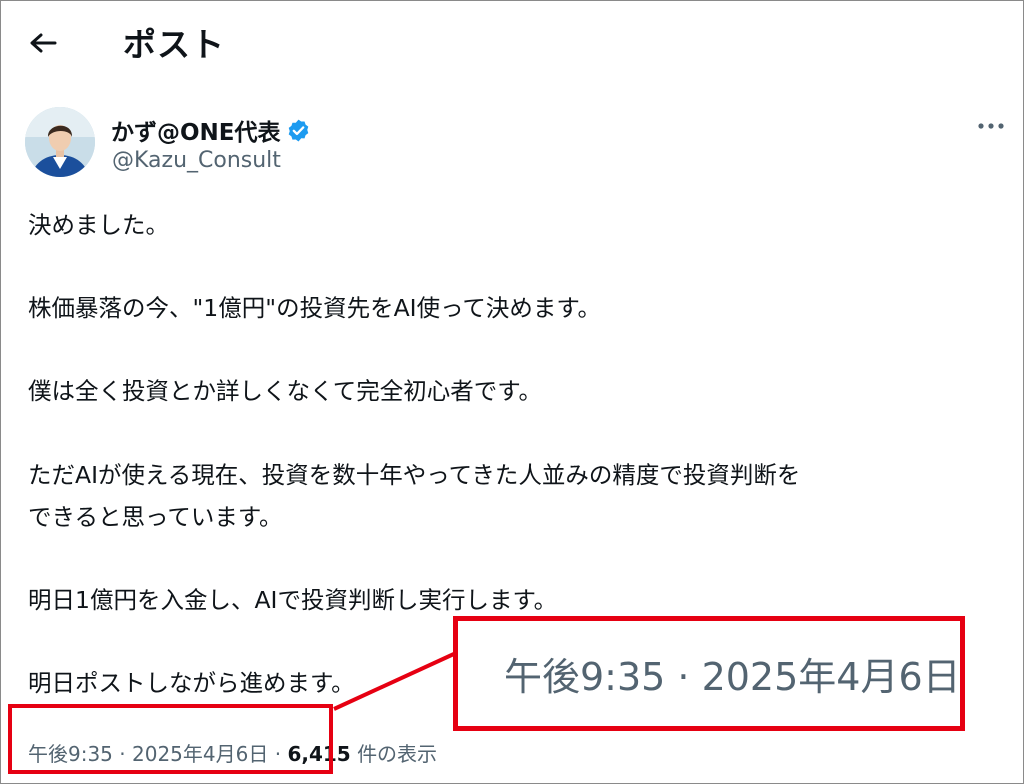 This screenshot has width=1024, height=784. I want to click on arrow-left-icon, so click(43, 43).